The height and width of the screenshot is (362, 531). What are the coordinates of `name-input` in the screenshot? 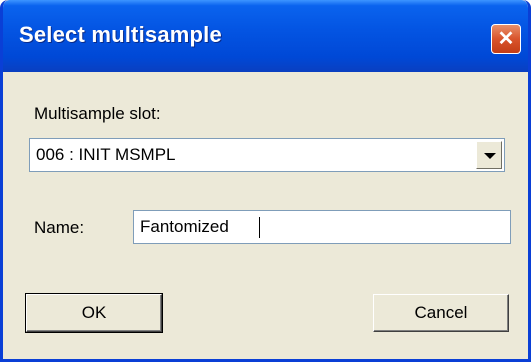 It's located at (322, 227).